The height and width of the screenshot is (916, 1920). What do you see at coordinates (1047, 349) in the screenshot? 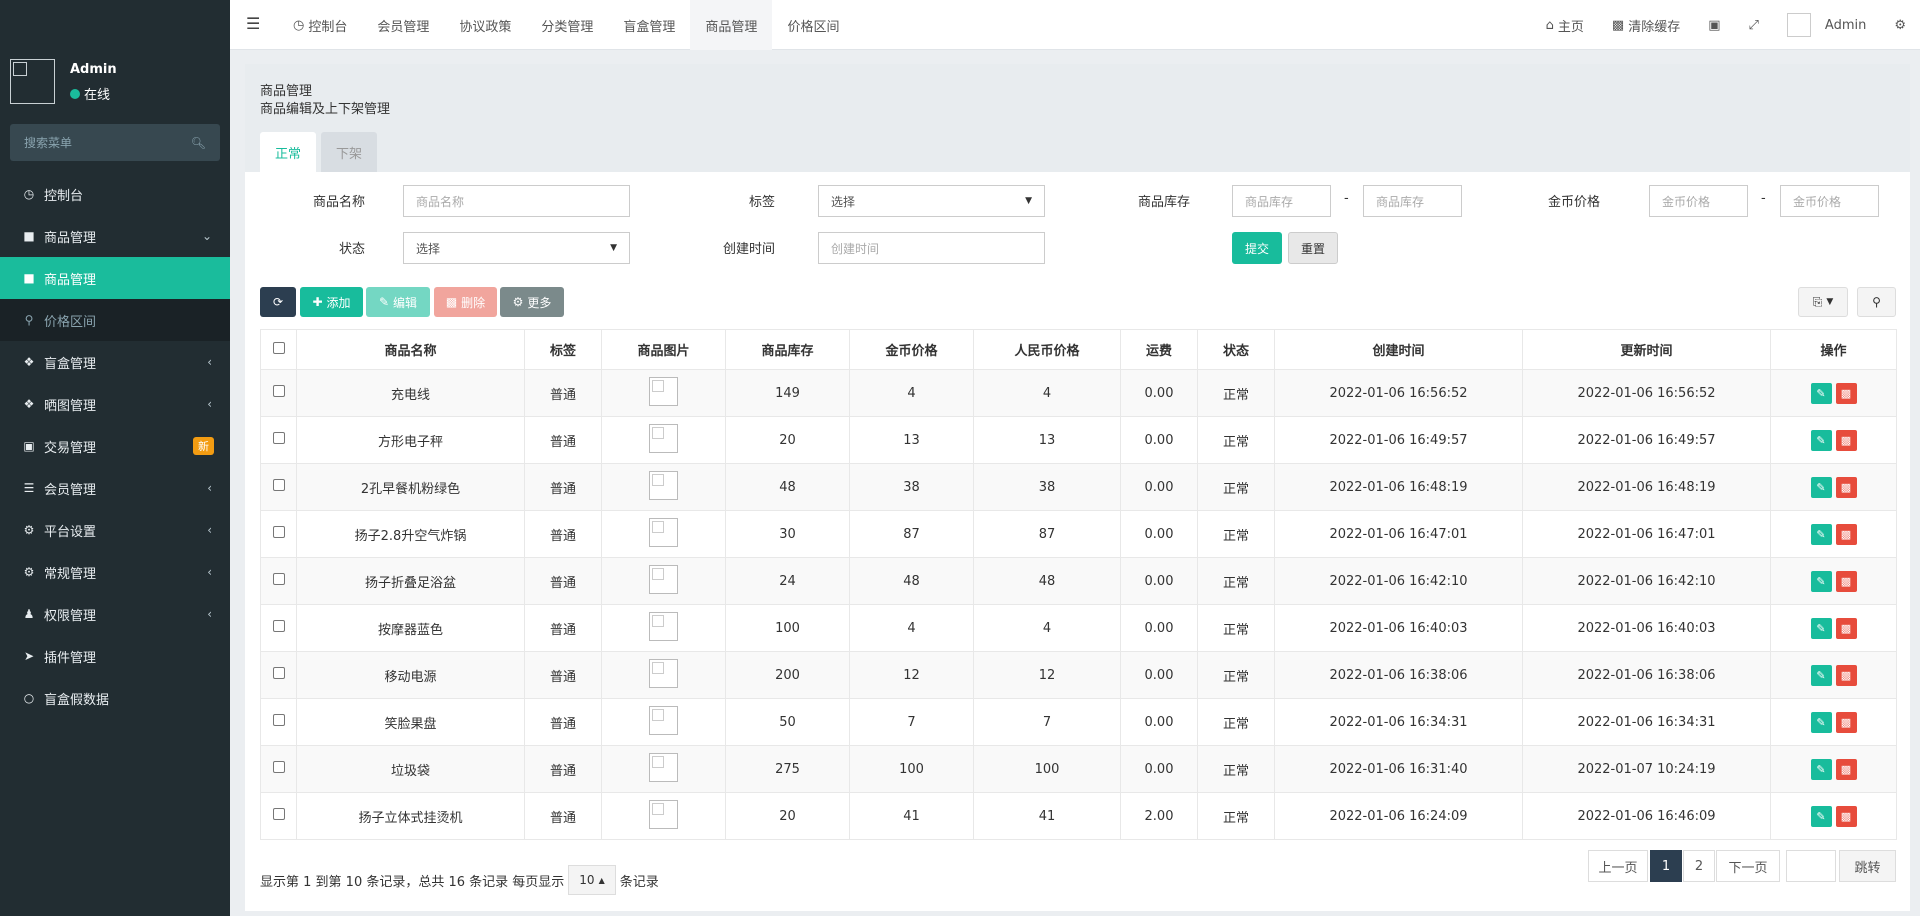
I see `column-header: 人民币价格` at bounding box center [1047, 349].